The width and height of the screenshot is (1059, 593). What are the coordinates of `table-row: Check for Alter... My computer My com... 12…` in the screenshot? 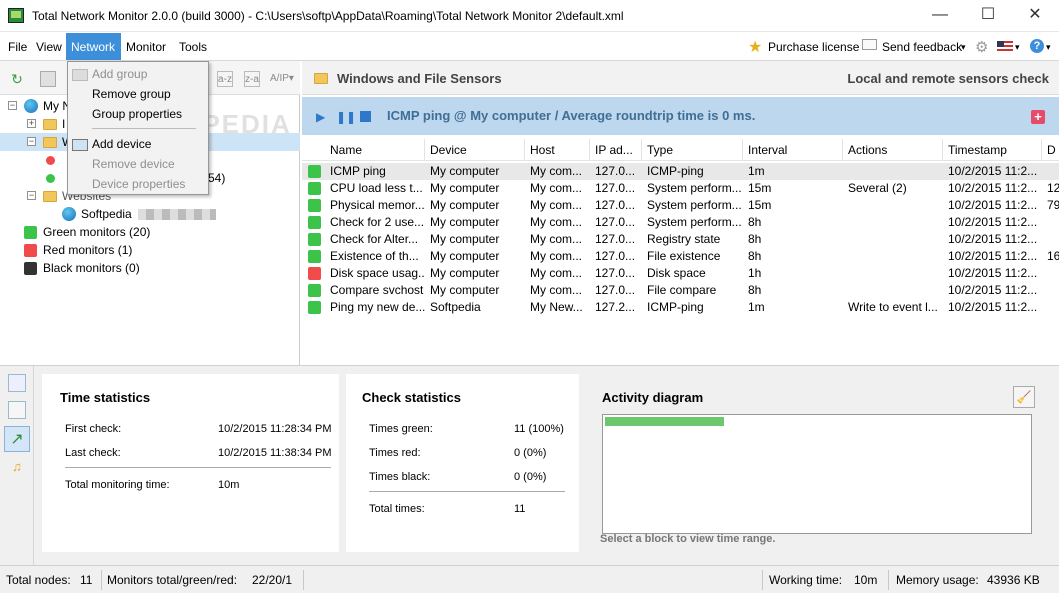 It's located at (680, 239).